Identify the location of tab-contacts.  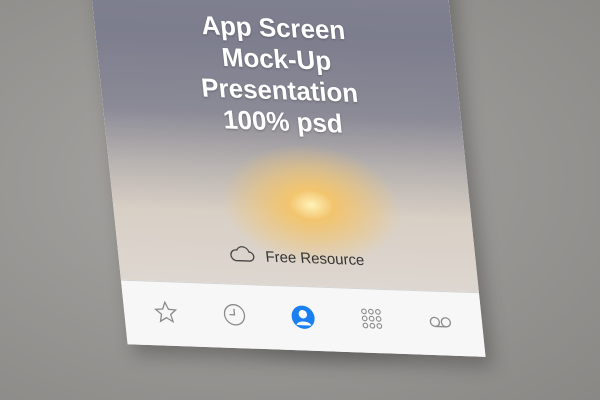
(304, 319).